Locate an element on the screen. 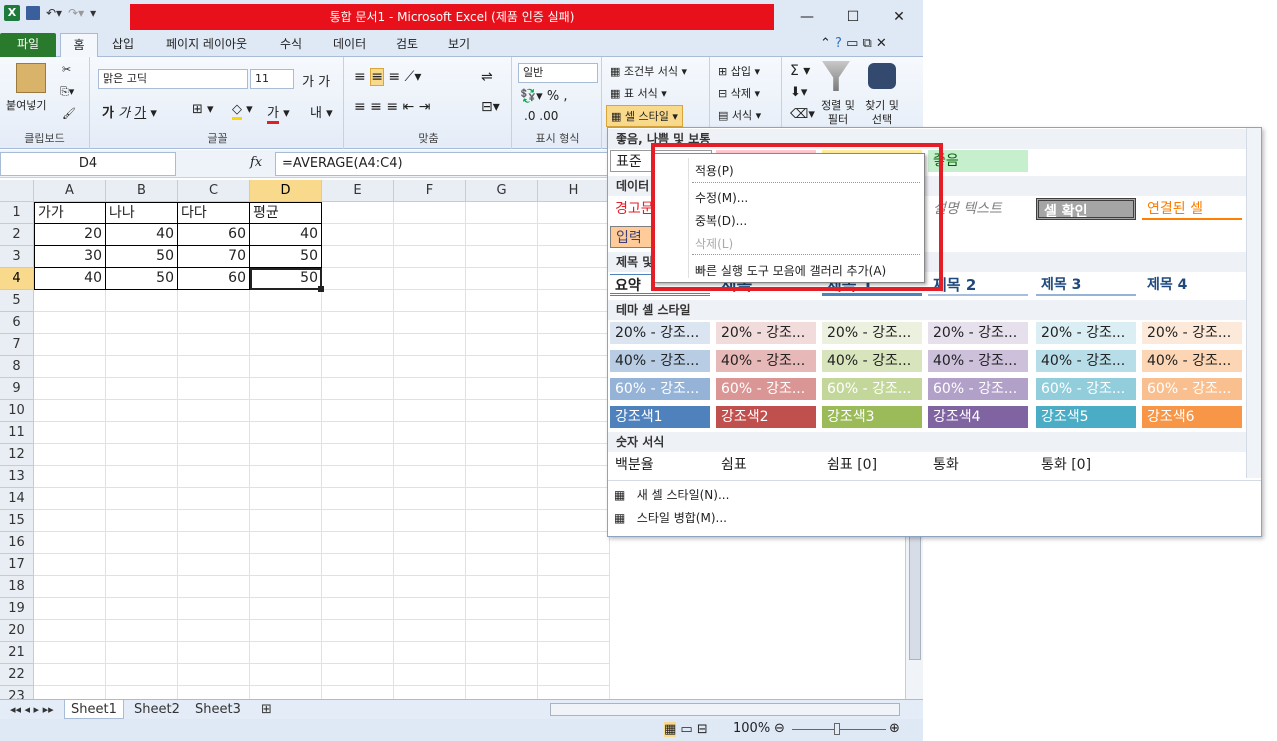  sheet-nav-arrows: ◂◂ ◂ ▸ ▸▸ is located at coordinates (32, 709).